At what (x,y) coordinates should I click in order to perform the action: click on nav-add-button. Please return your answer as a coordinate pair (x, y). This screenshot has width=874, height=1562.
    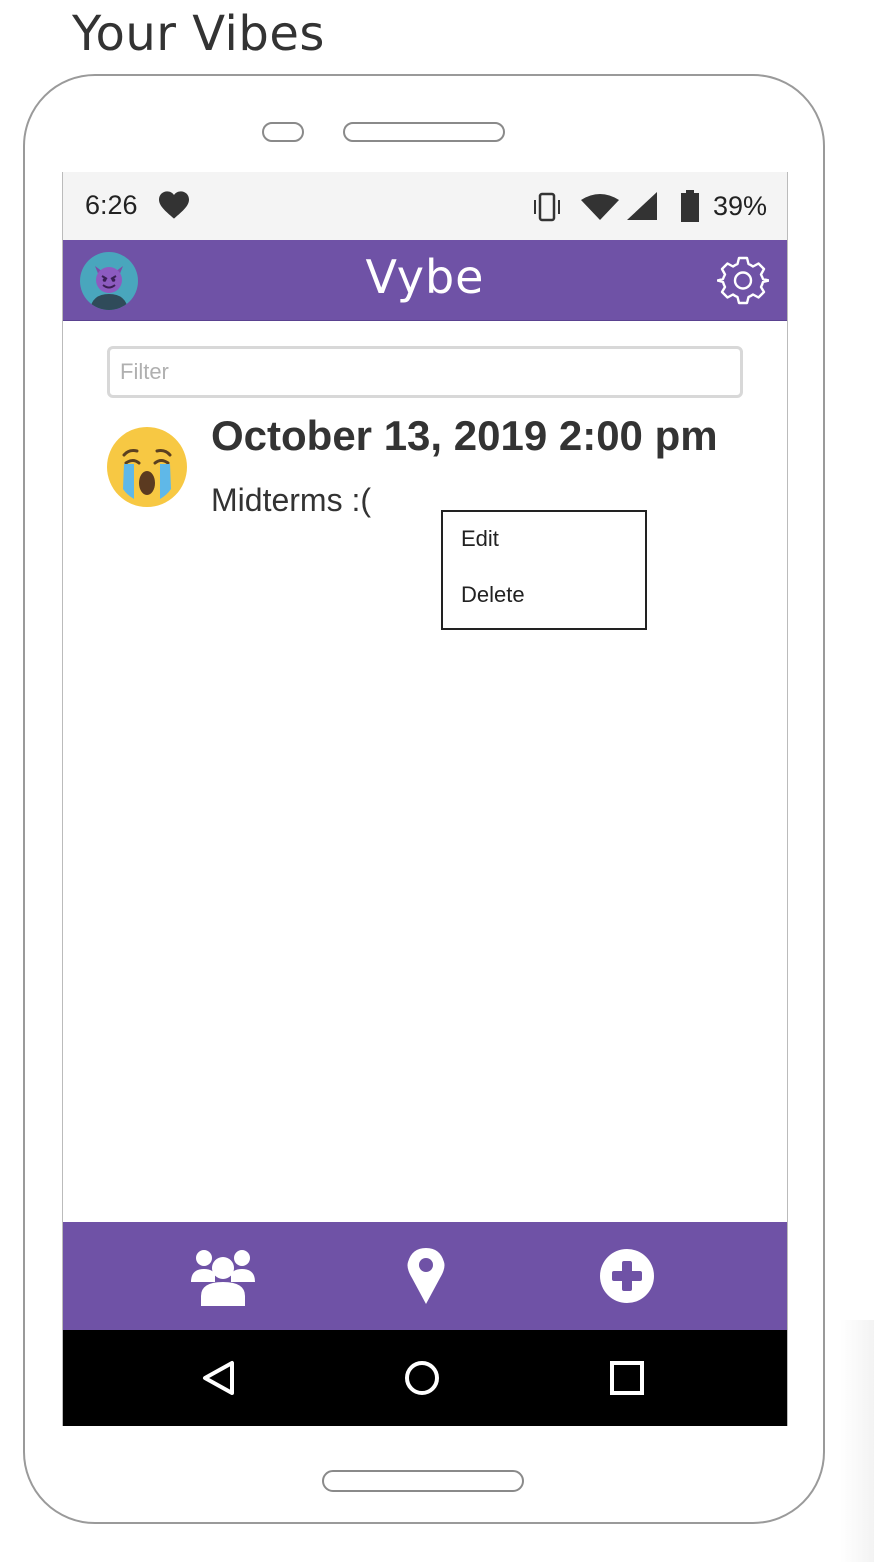
    Looking at the image, I should click on (627, 1276).